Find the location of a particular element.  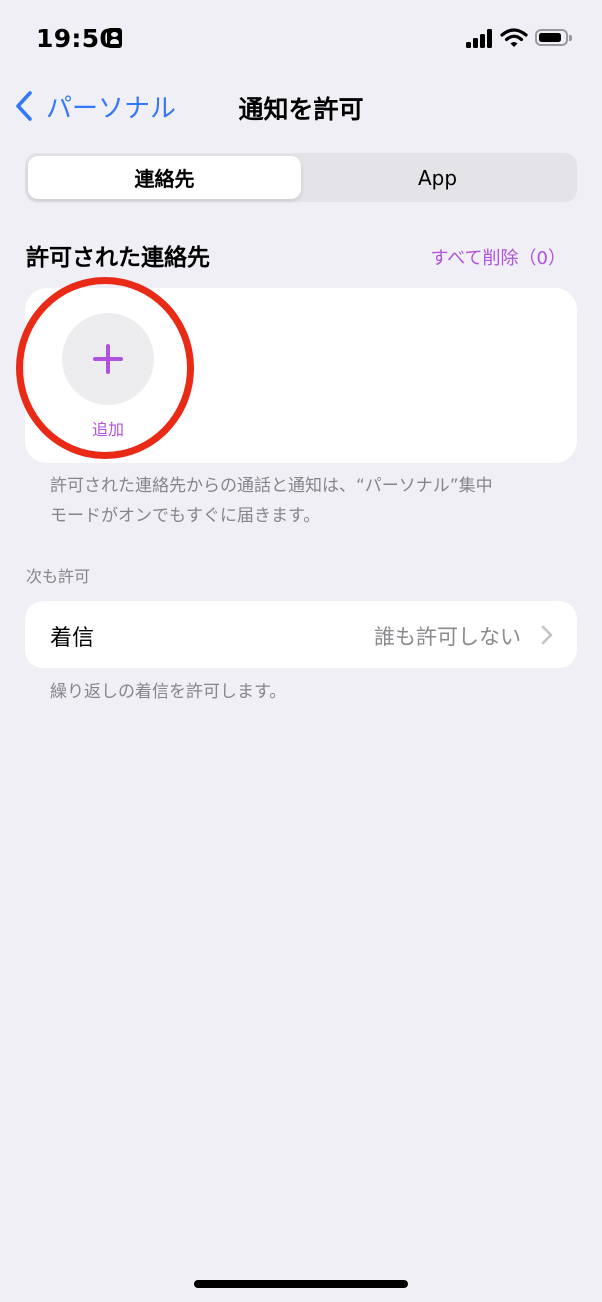

calls-label: 着信 is located at coordinates (72, 638).